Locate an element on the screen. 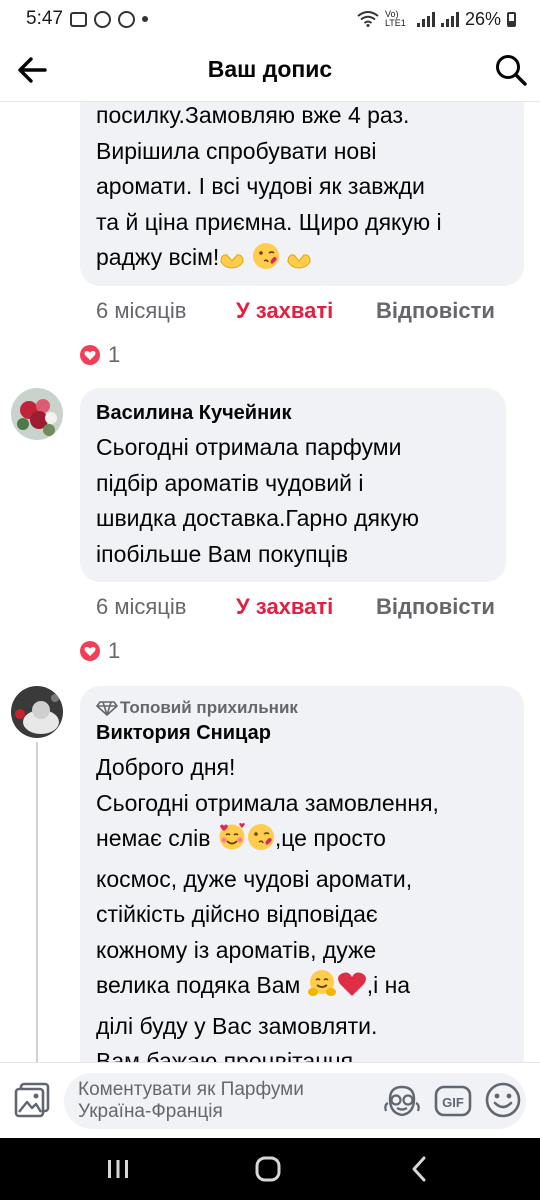  hugging-emoji is located at coordinates (322, 988).